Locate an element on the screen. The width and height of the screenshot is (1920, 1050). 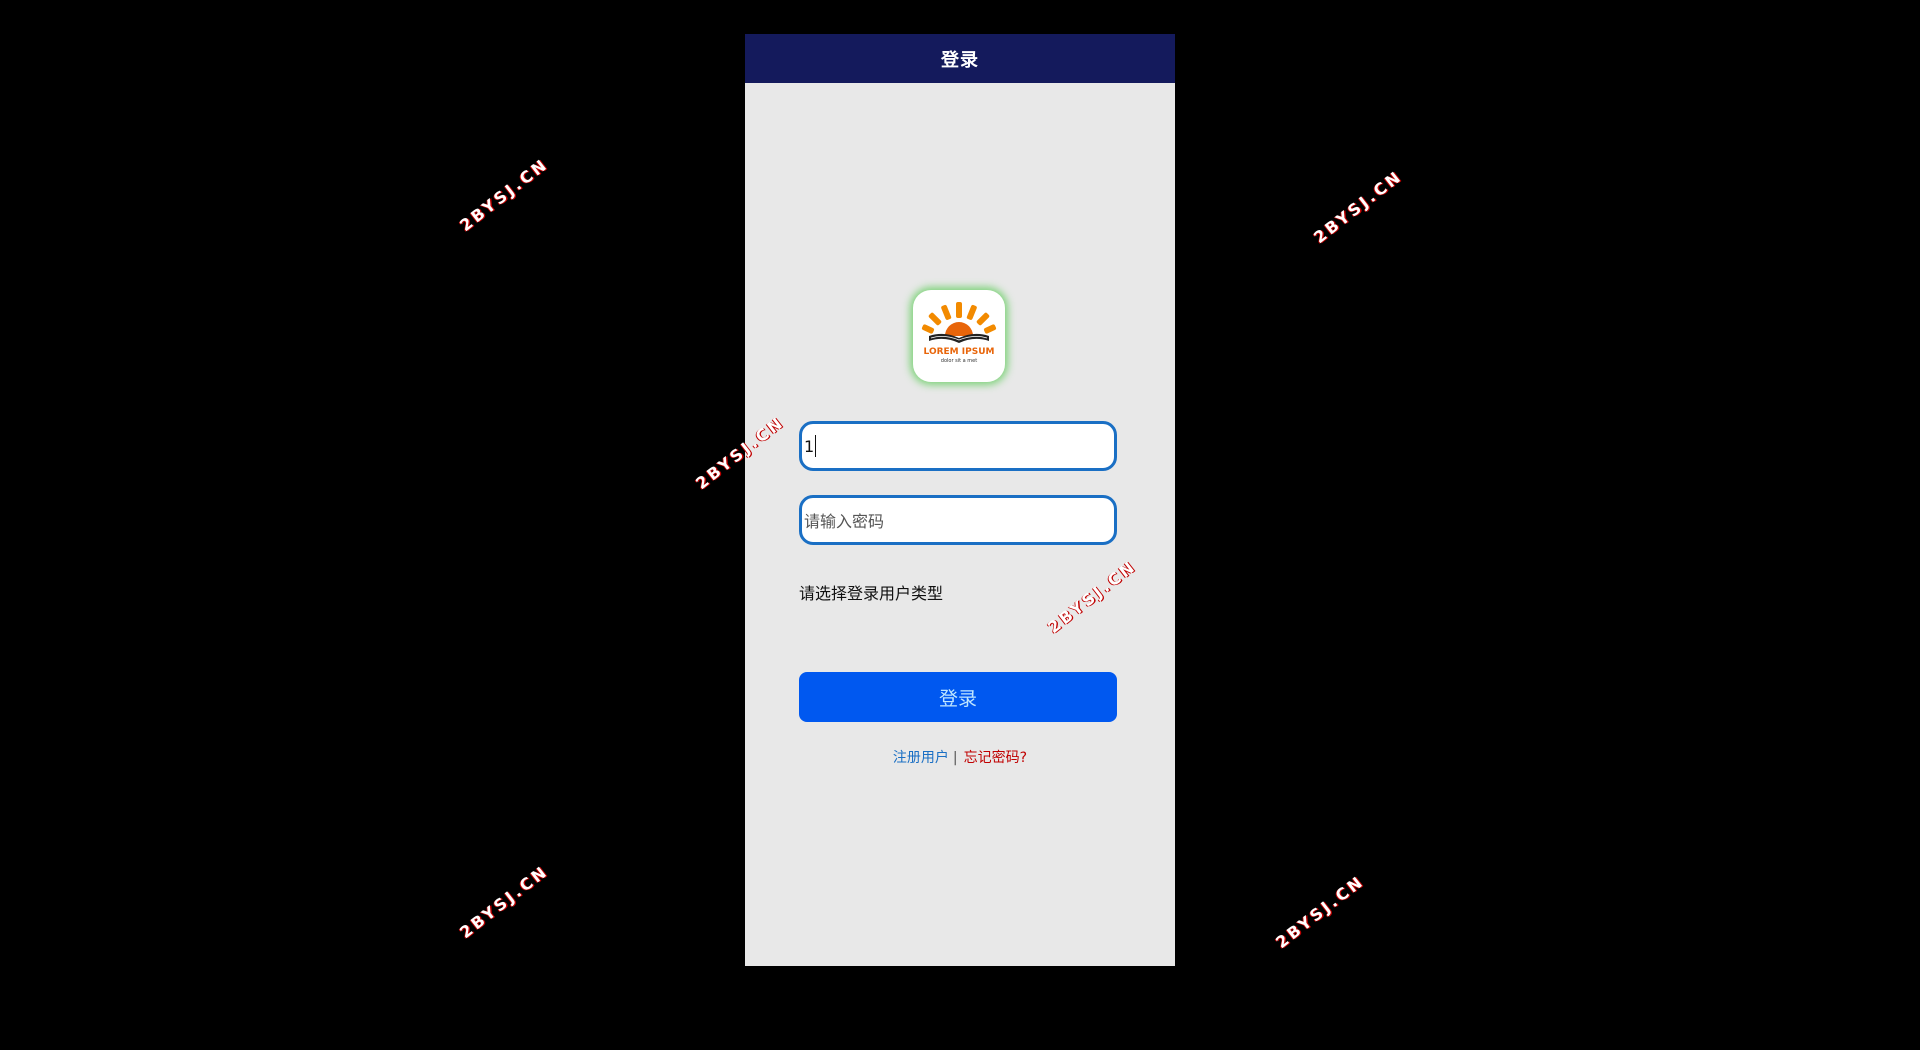
password-placeholder: 请输入密码 is located at coordinates (844, 521).